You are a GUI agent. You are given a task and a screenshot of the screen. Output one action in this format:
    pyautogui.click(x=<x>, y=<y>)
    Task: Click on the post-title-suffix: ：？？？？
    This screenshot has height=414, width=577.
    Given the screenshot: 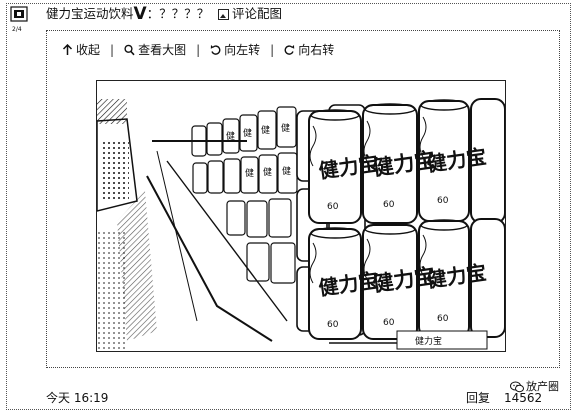 What is the action you would take?
    pyautogui.click(x=178, y=13)
    